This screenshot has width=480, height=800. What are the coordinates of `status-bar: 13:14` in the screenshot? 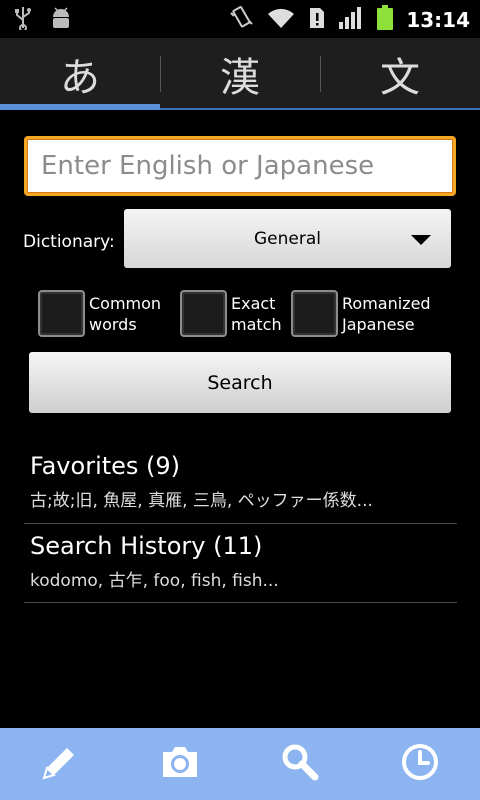 It's located at (240, 19).